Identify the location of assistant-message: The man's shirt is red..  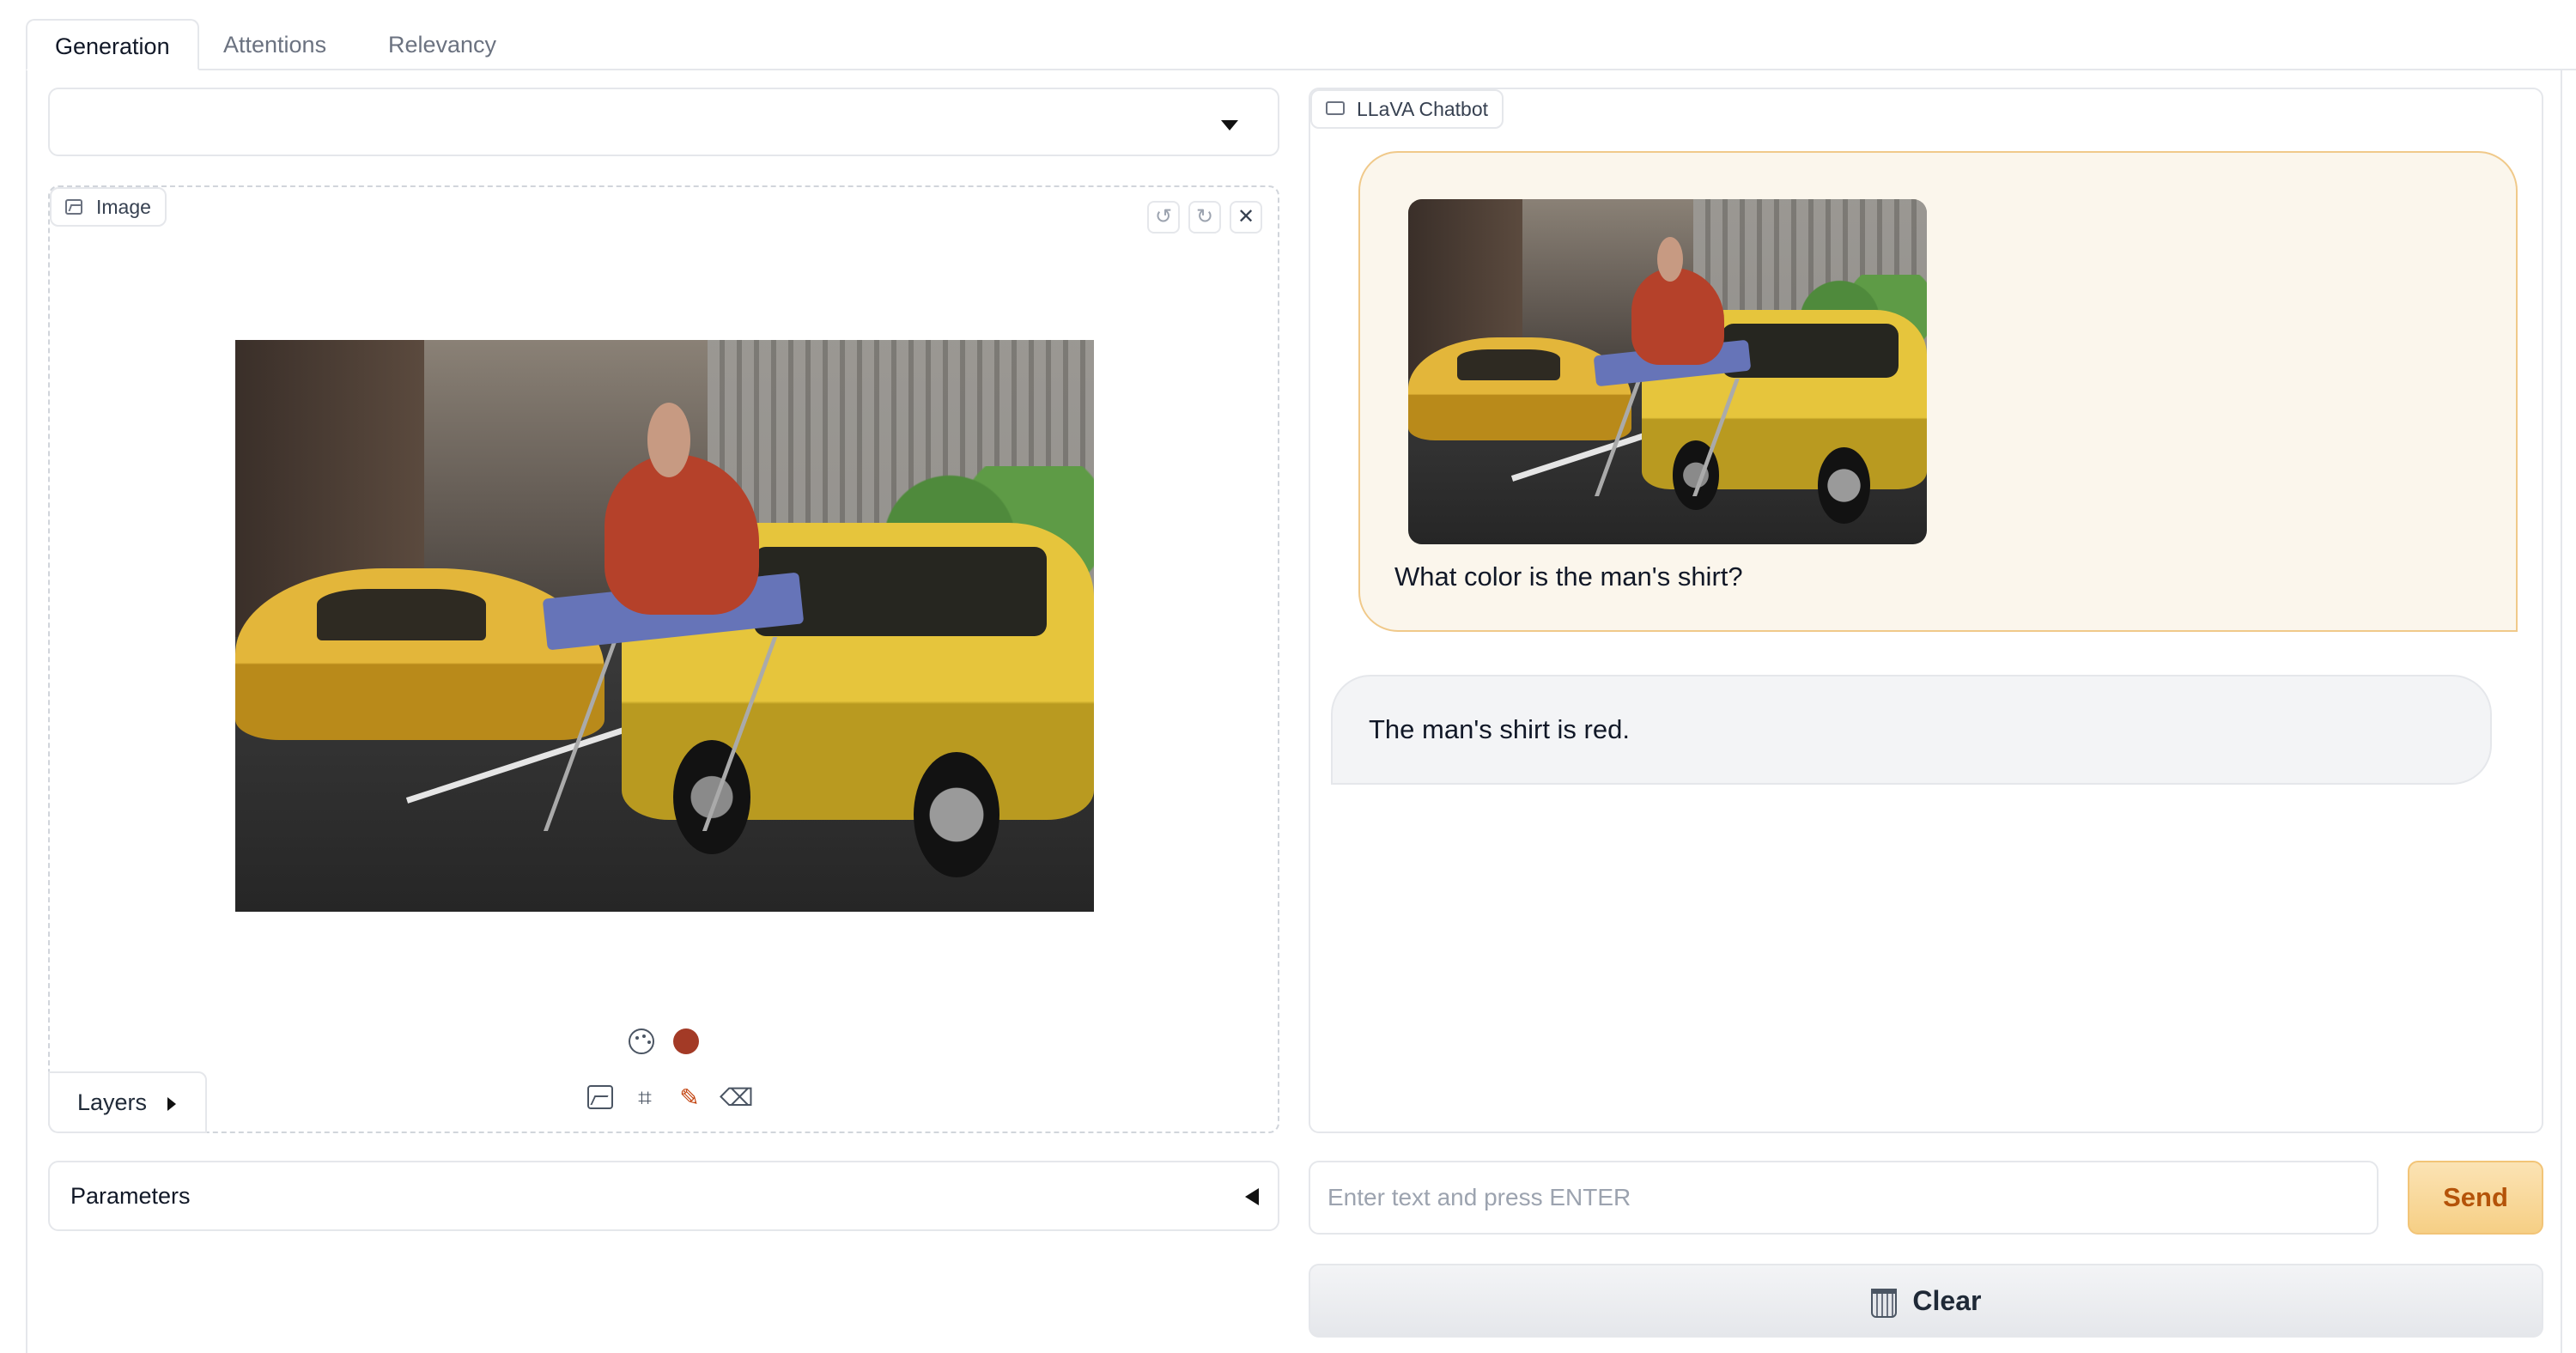
(1911, 730).